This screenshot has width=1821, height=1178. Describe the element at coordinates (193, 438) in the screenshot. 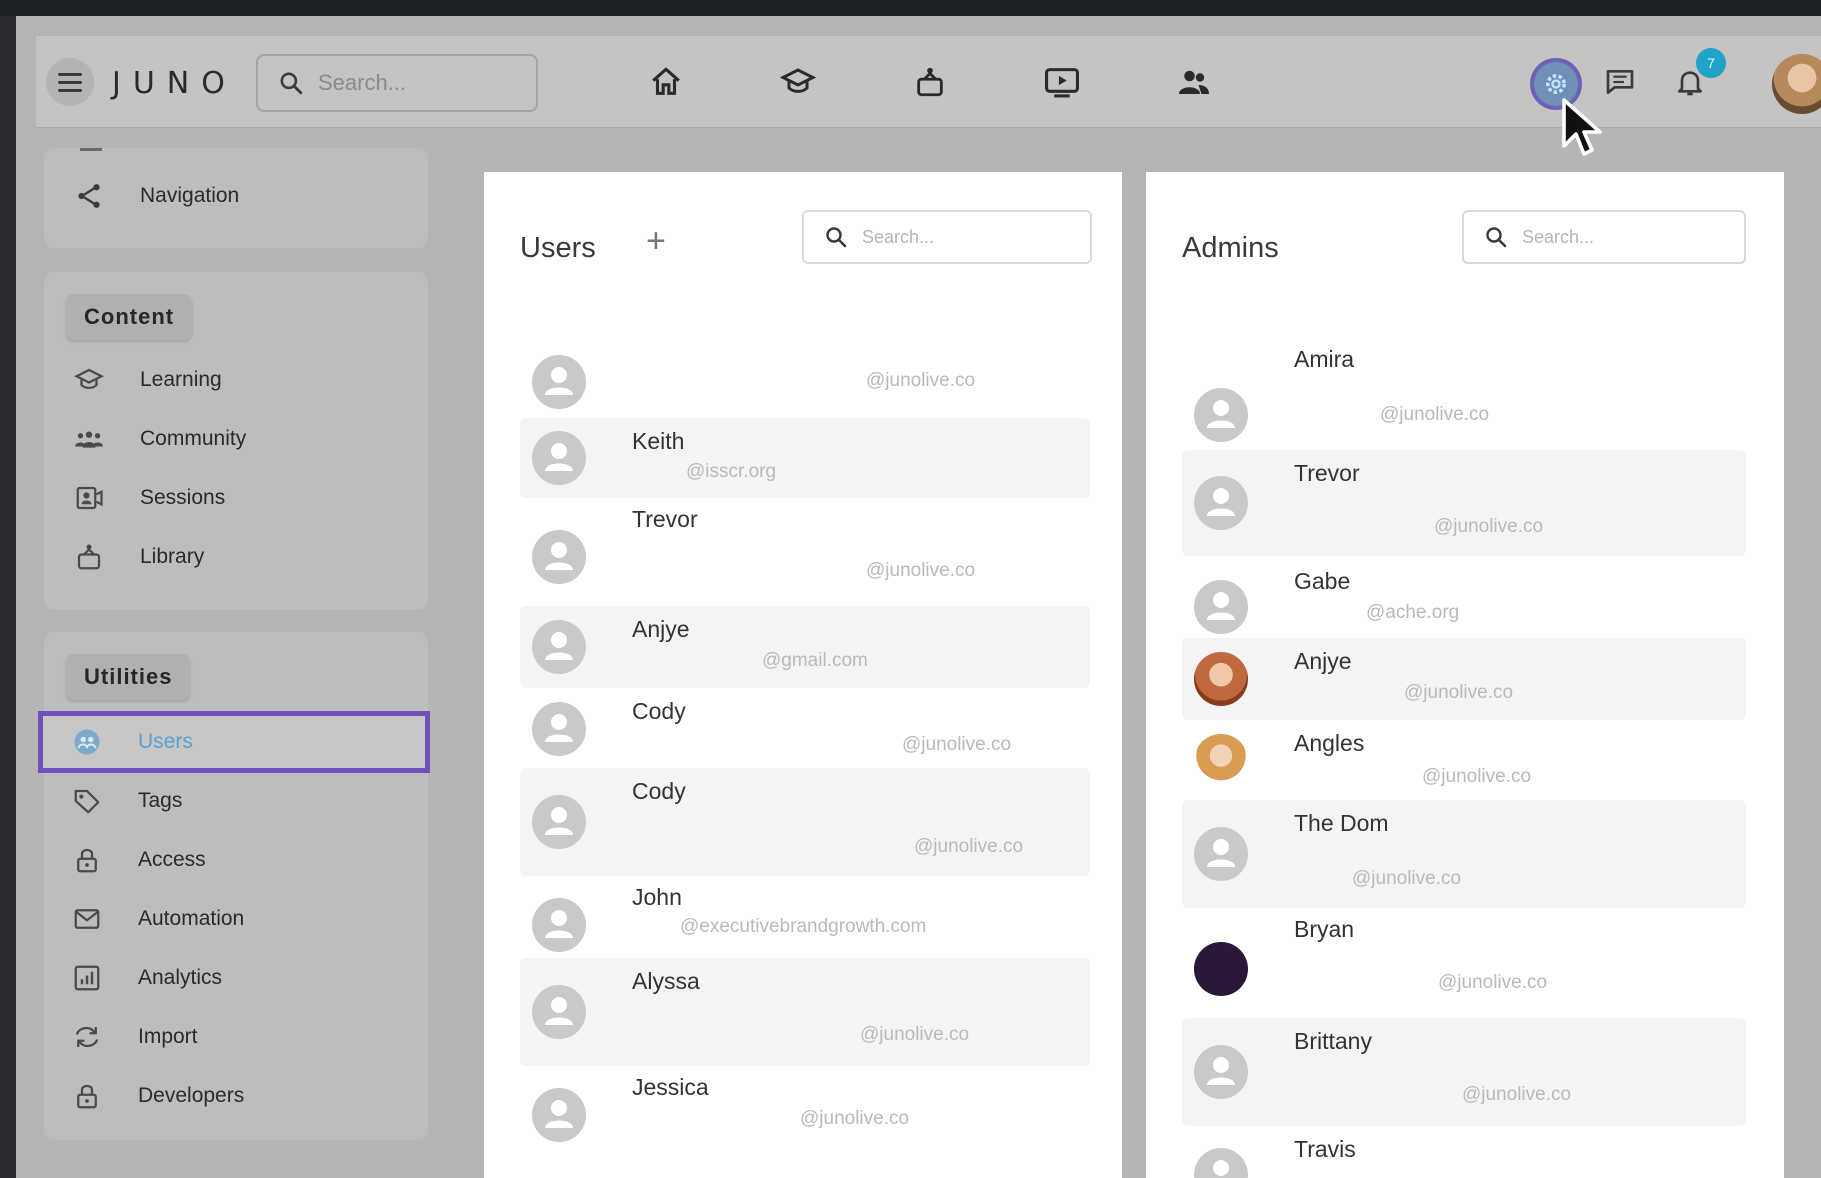

I see `sidebar-item-label: Community` at that location.